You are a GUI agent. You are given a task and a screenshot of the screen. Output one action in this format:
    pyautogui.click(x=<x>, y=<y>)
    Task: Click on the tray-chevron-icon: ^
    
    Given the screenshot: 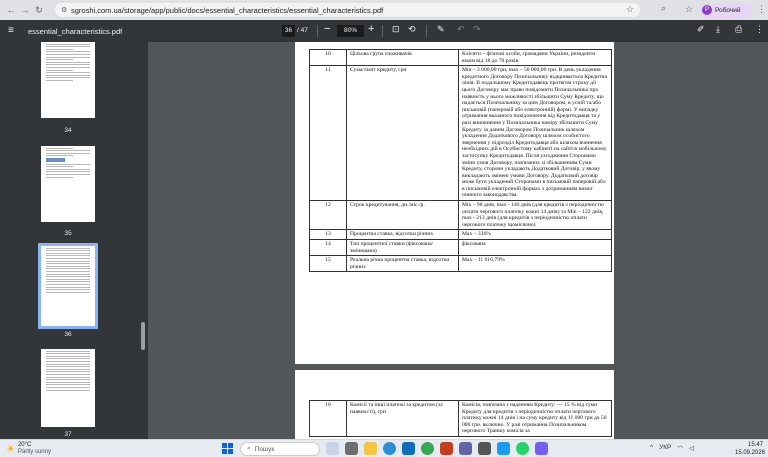 What is the action you would take?
    pyautogui.click(x=651, y=448)
    